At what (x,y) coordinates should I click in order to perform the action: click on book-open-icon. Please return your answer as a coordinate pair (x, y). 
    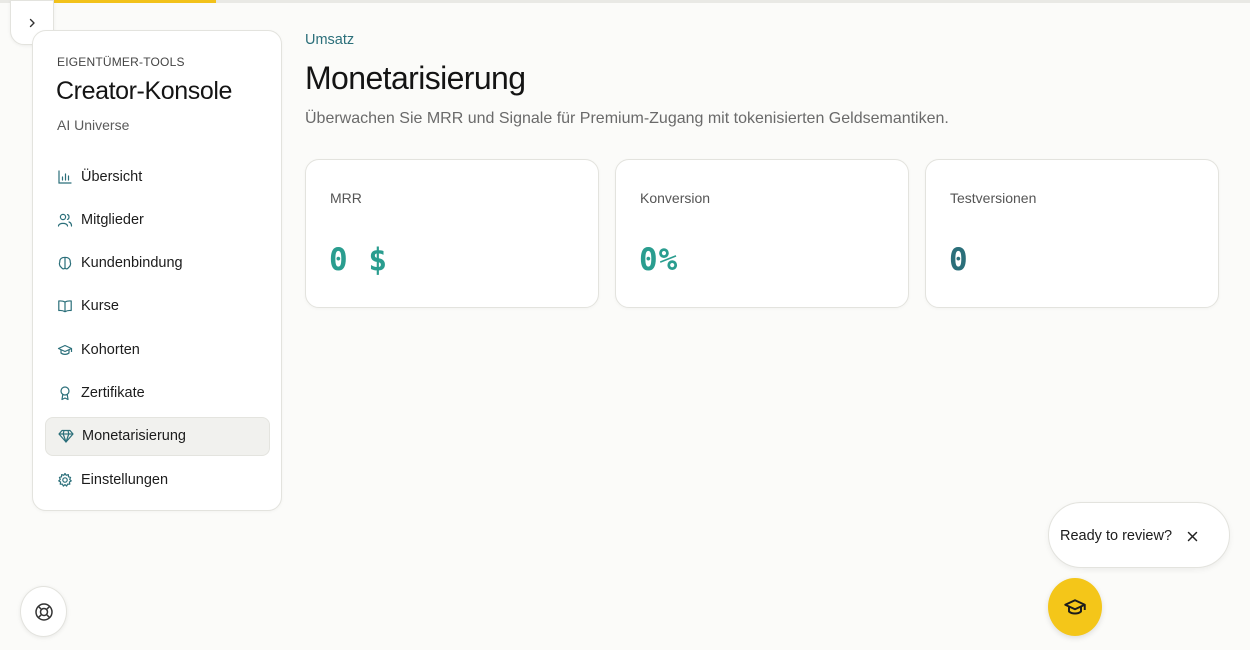
    Looking at the image, I should click on (65, 306).